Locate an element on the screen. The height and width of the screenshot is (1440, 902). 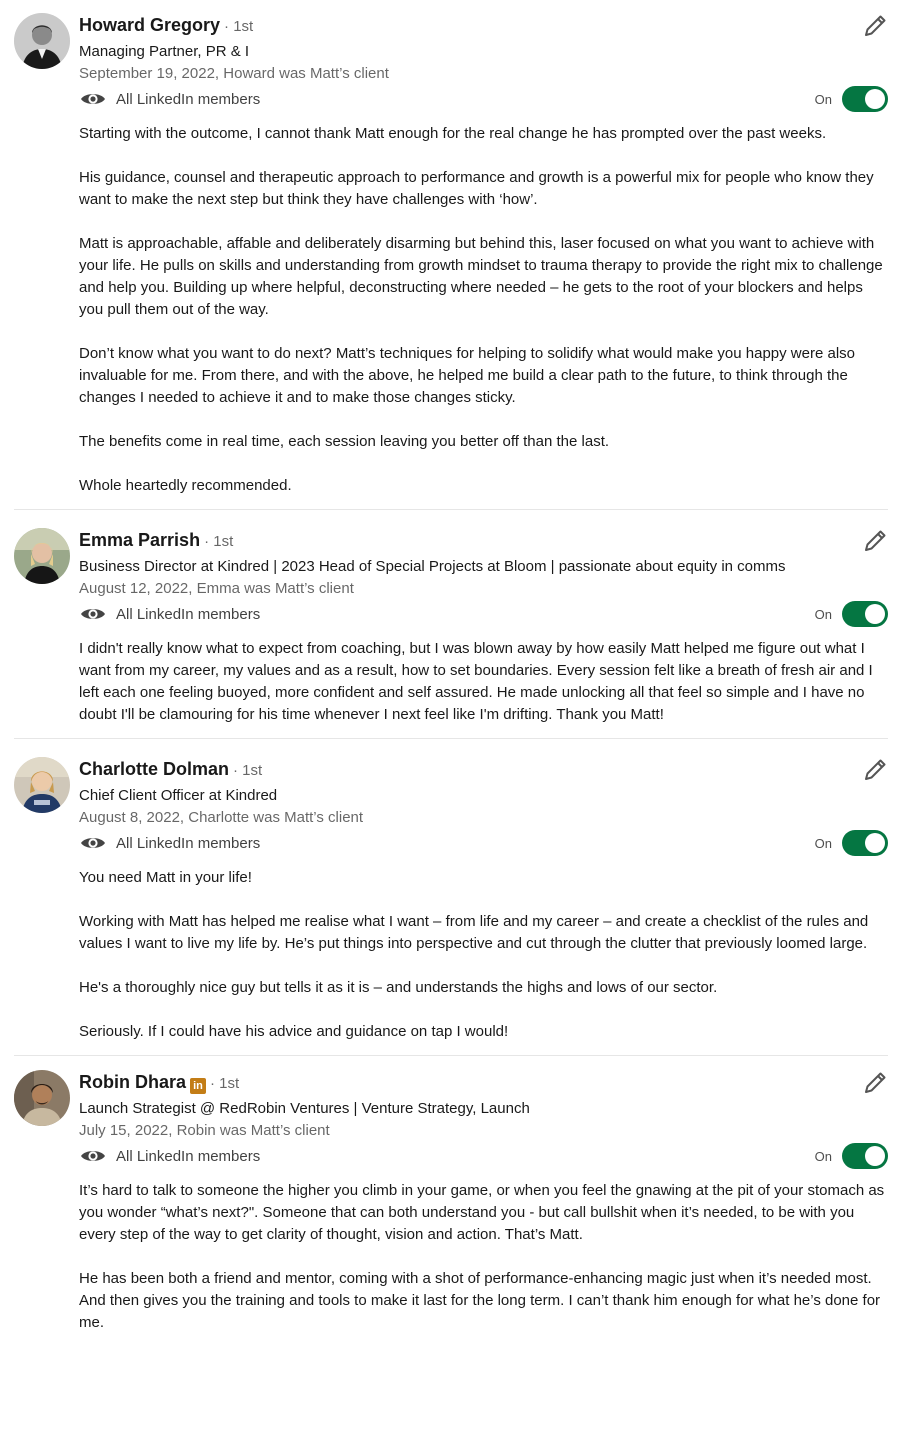
recommender-name: Emma Parrish is located at coordinates (139, 540).